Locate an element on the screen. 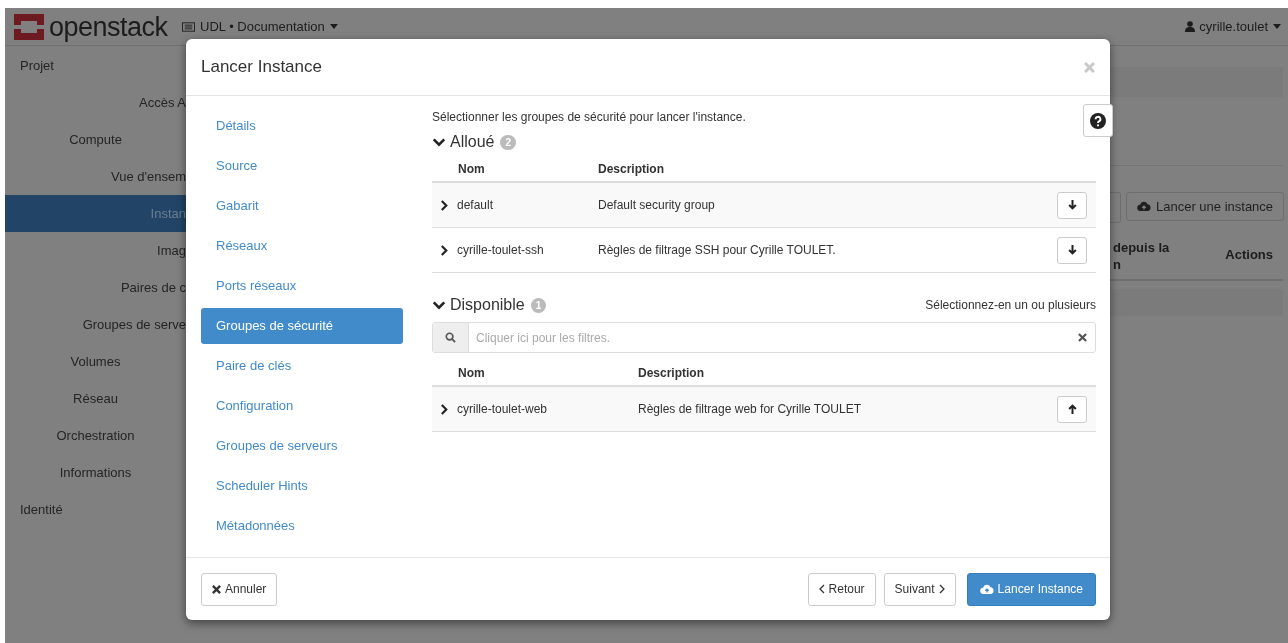 This screenshot has height=643, width=1288. sidebar-section: Identité is located at coordinates (95, 509).